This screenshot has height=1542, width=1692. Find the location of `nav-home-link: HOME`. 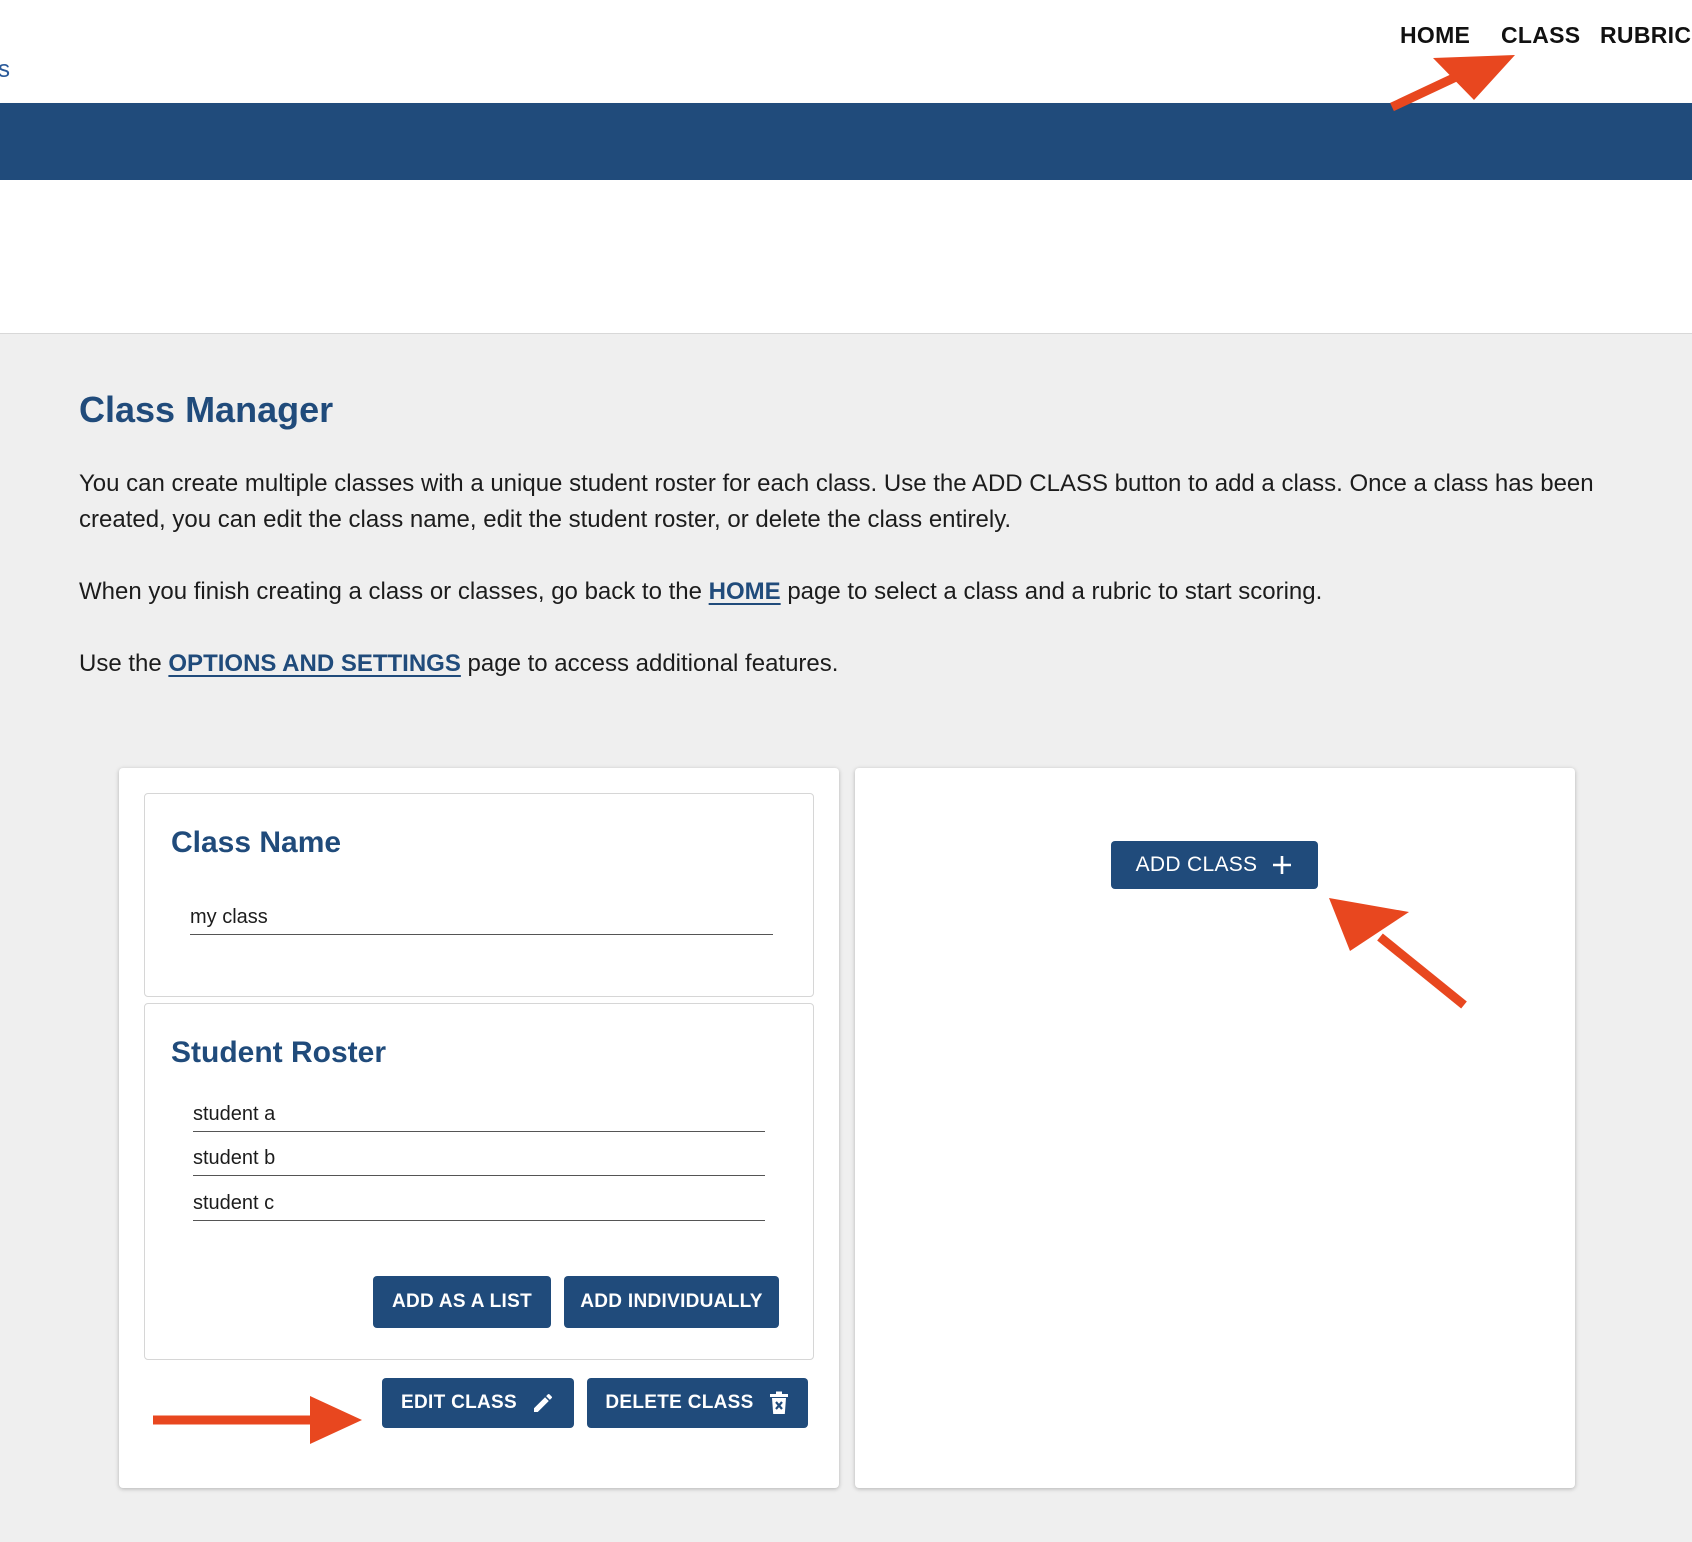

nav-home-link: HOME is located at coordinates (1435, 35).